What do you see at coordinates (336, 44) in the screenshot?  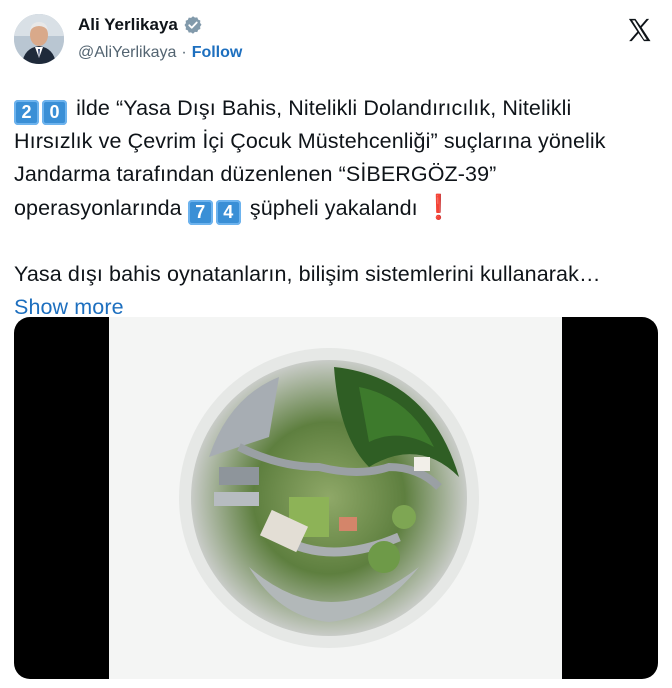 I see `tweet-header: Ali Yerlikaya @AliYerlikaya · Follow` at bounding box center [336, 44].